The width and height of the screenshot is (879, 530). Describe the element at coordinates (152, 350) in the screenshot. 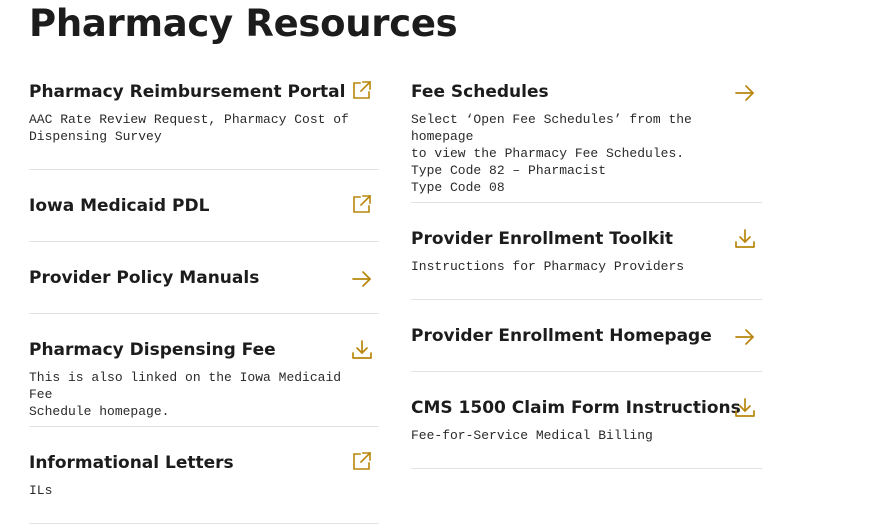

I see `item-title: Pharmacy Dispensing Fee` at that location.